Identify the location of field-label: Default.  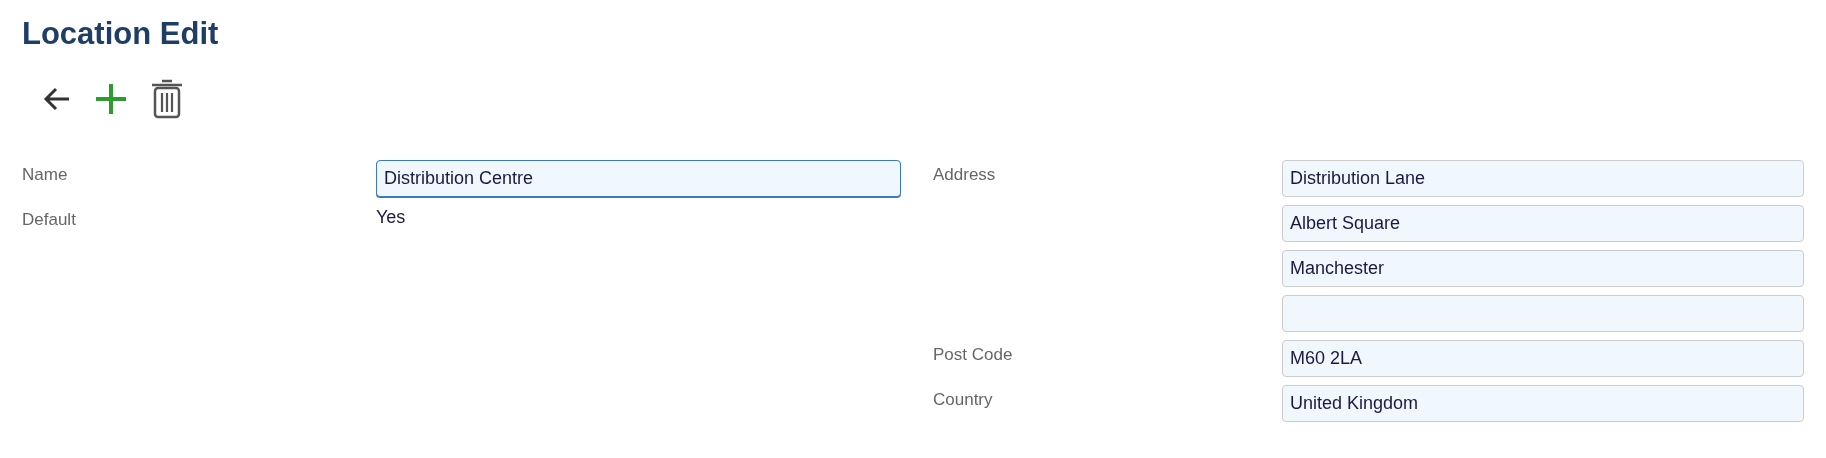
(49, 219).